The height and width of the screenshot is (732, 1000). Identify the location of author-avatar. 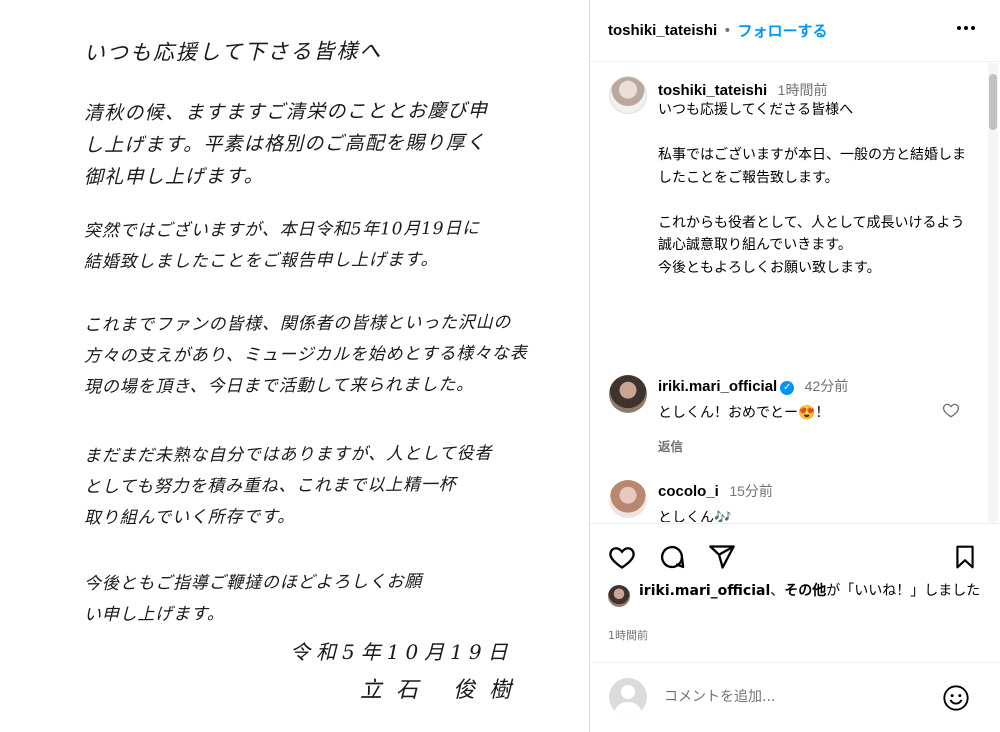
(628, 95).